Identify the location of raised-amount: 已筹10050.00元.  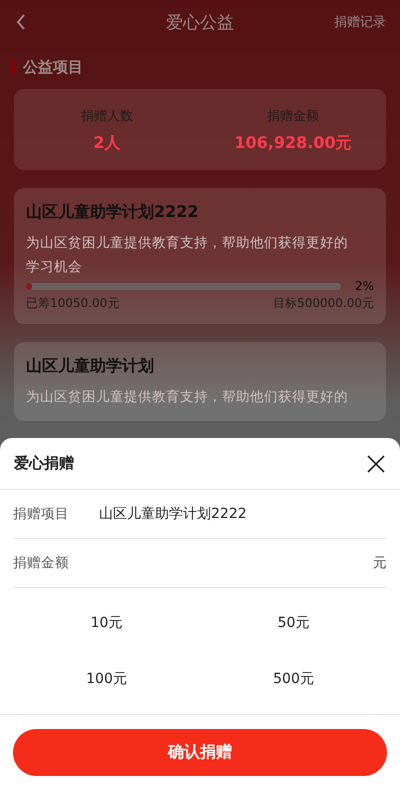
(73, 303).